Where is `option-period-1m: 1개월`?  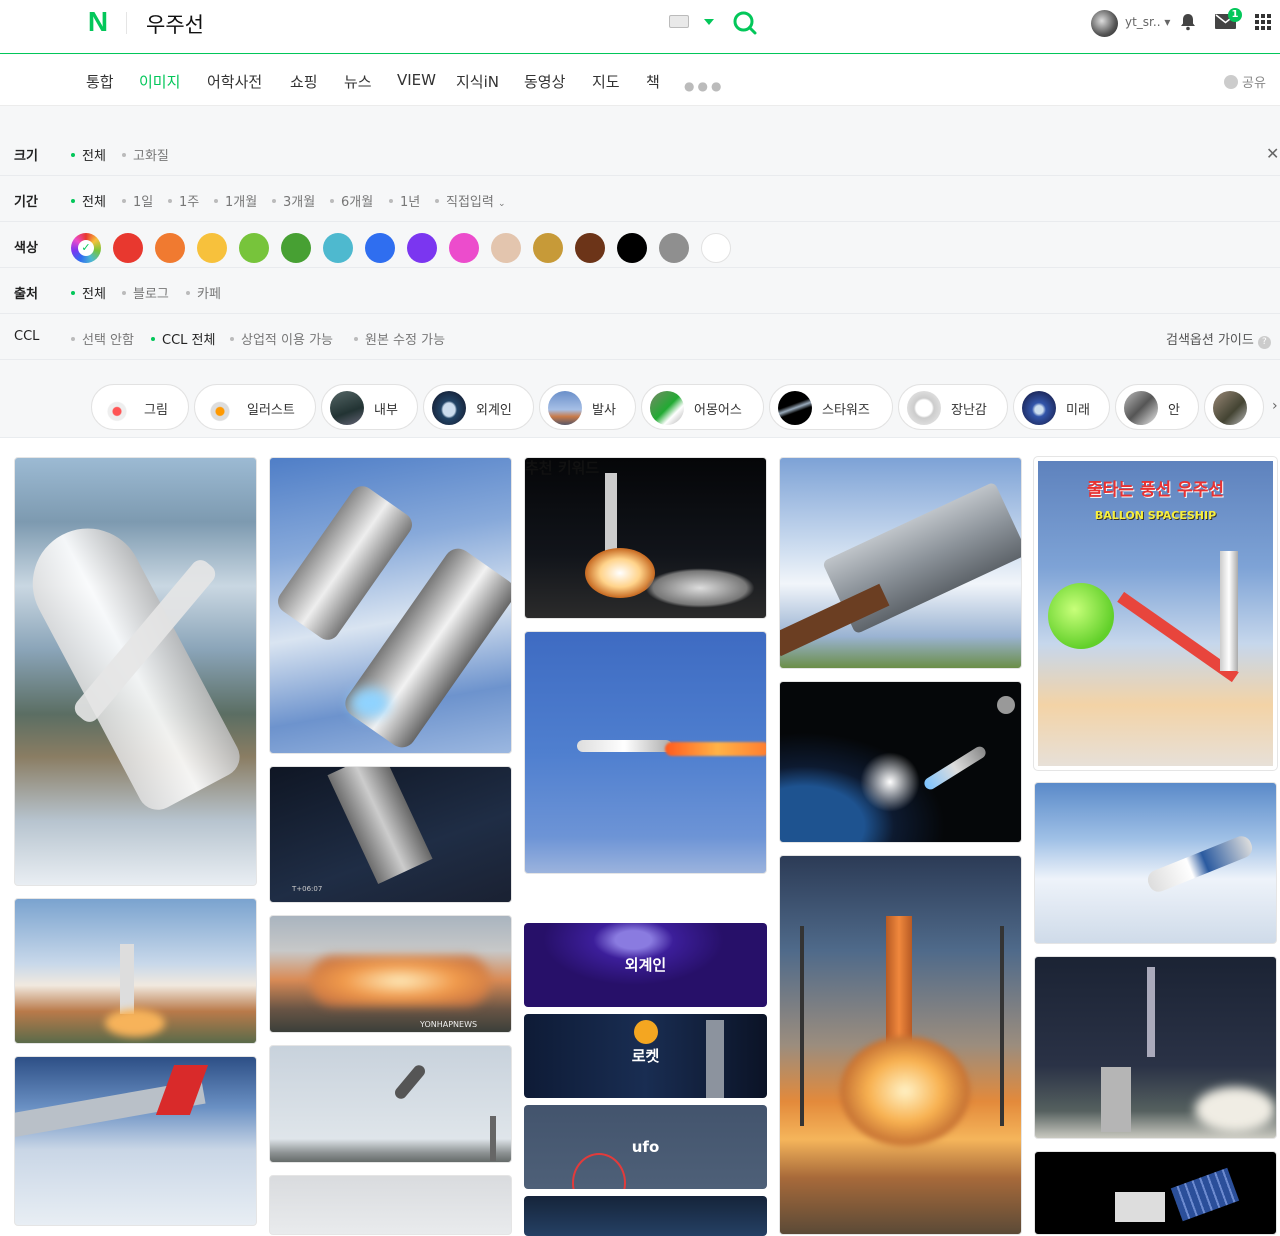
option-period-1m: 1개월 is located at coordinates (235, 200).